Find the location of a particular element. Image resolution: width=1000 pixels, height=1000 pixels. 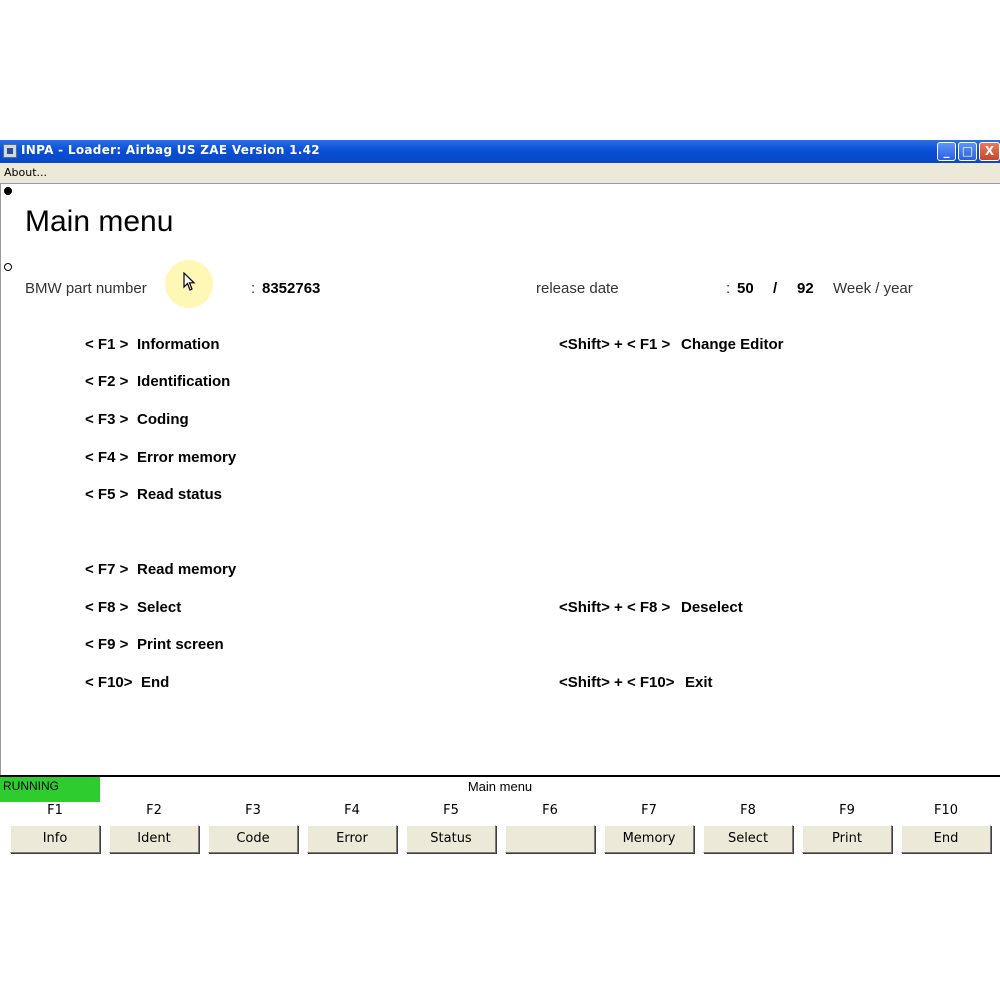

key-label: < F10> is located at coordinates (109, 682).